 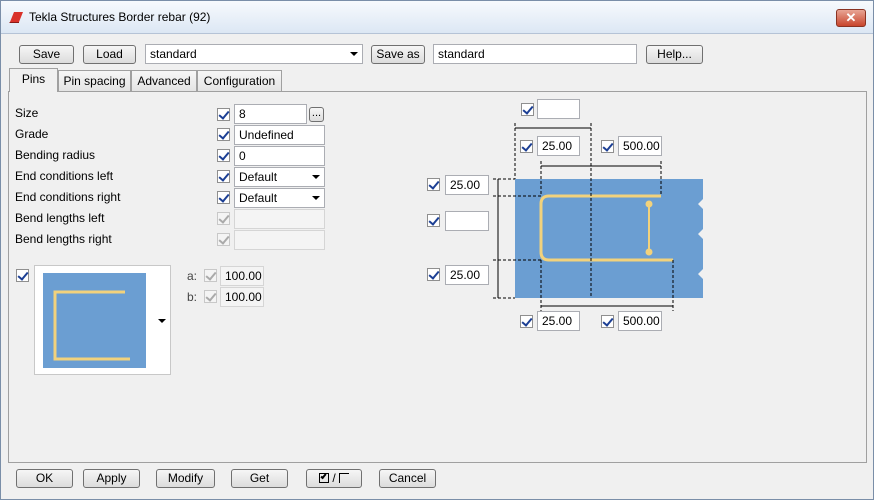 What do you see at coordinates (223, 114) in the screenshot?
I see `size-checkbox` at bounding box center [223, 114].